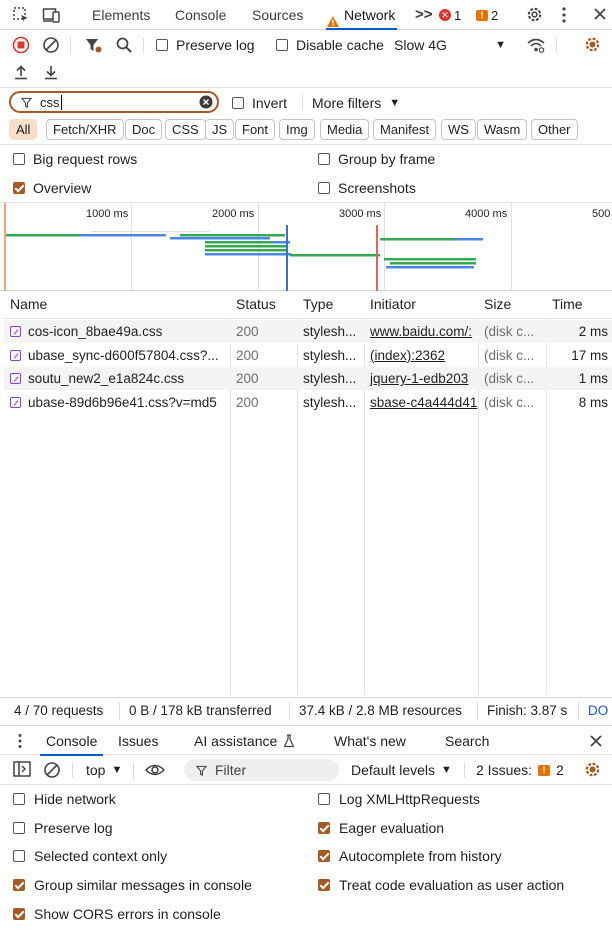 This screenshot has height=936, width=612. I want to click on overview-box, so click(19, 188).